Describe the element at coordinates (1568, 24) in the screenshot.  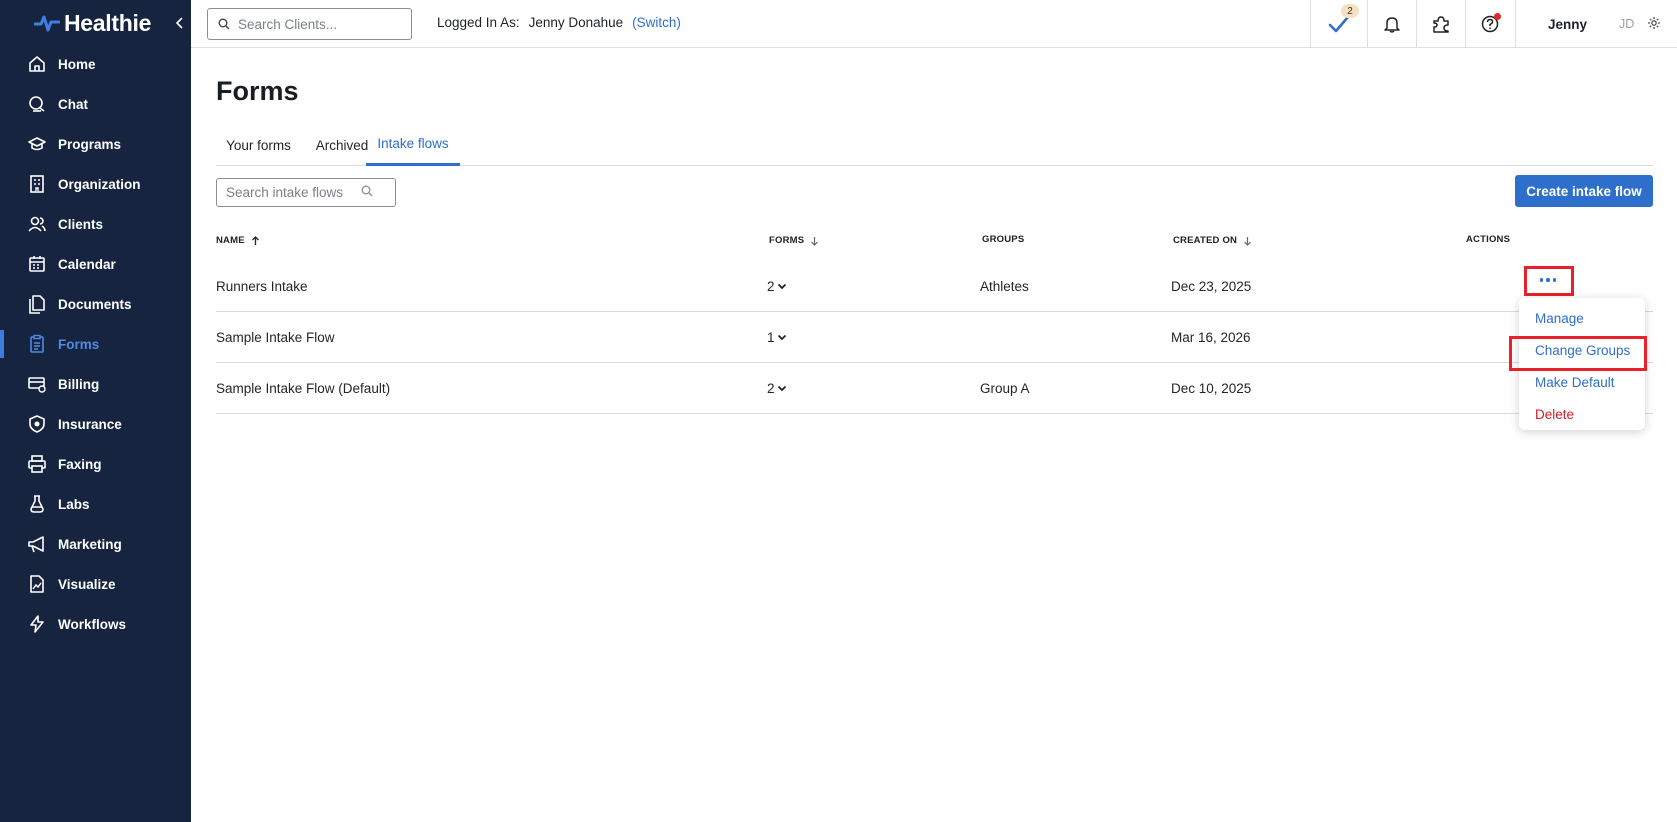
I see `user-name: Jenny` at that location.